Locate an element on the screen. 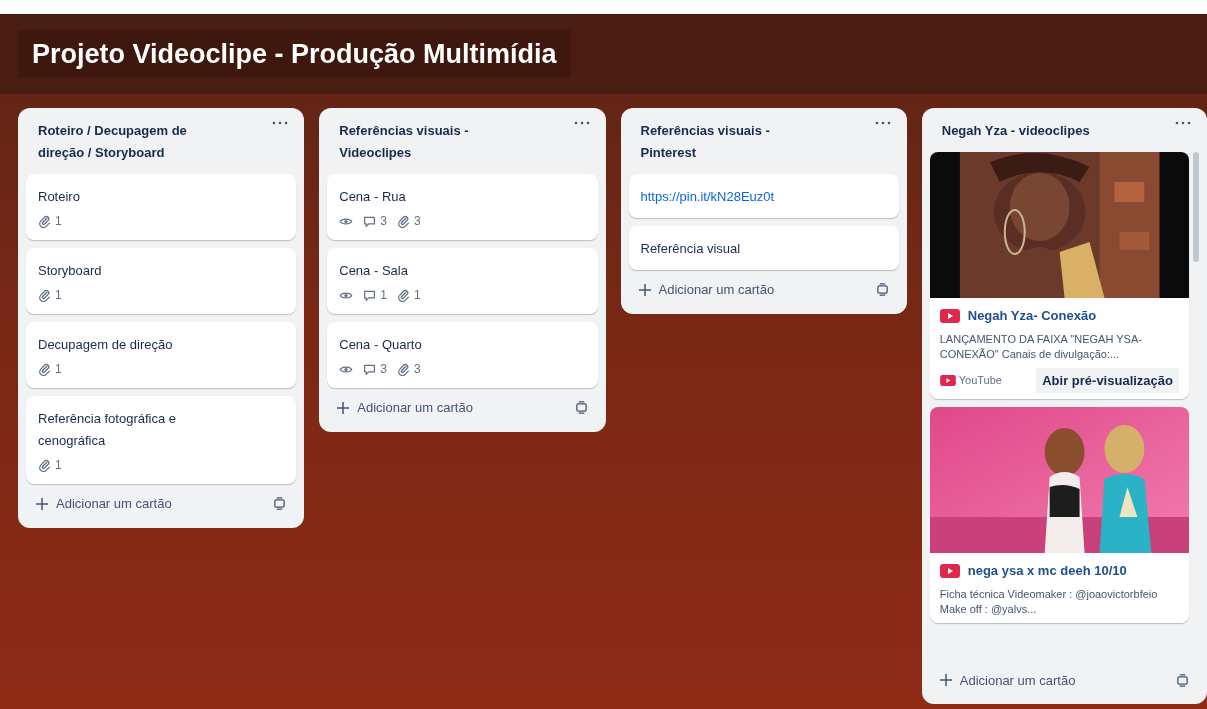  list-title: Referências visuais - Videoclipes is located at coordinates (404, 142).